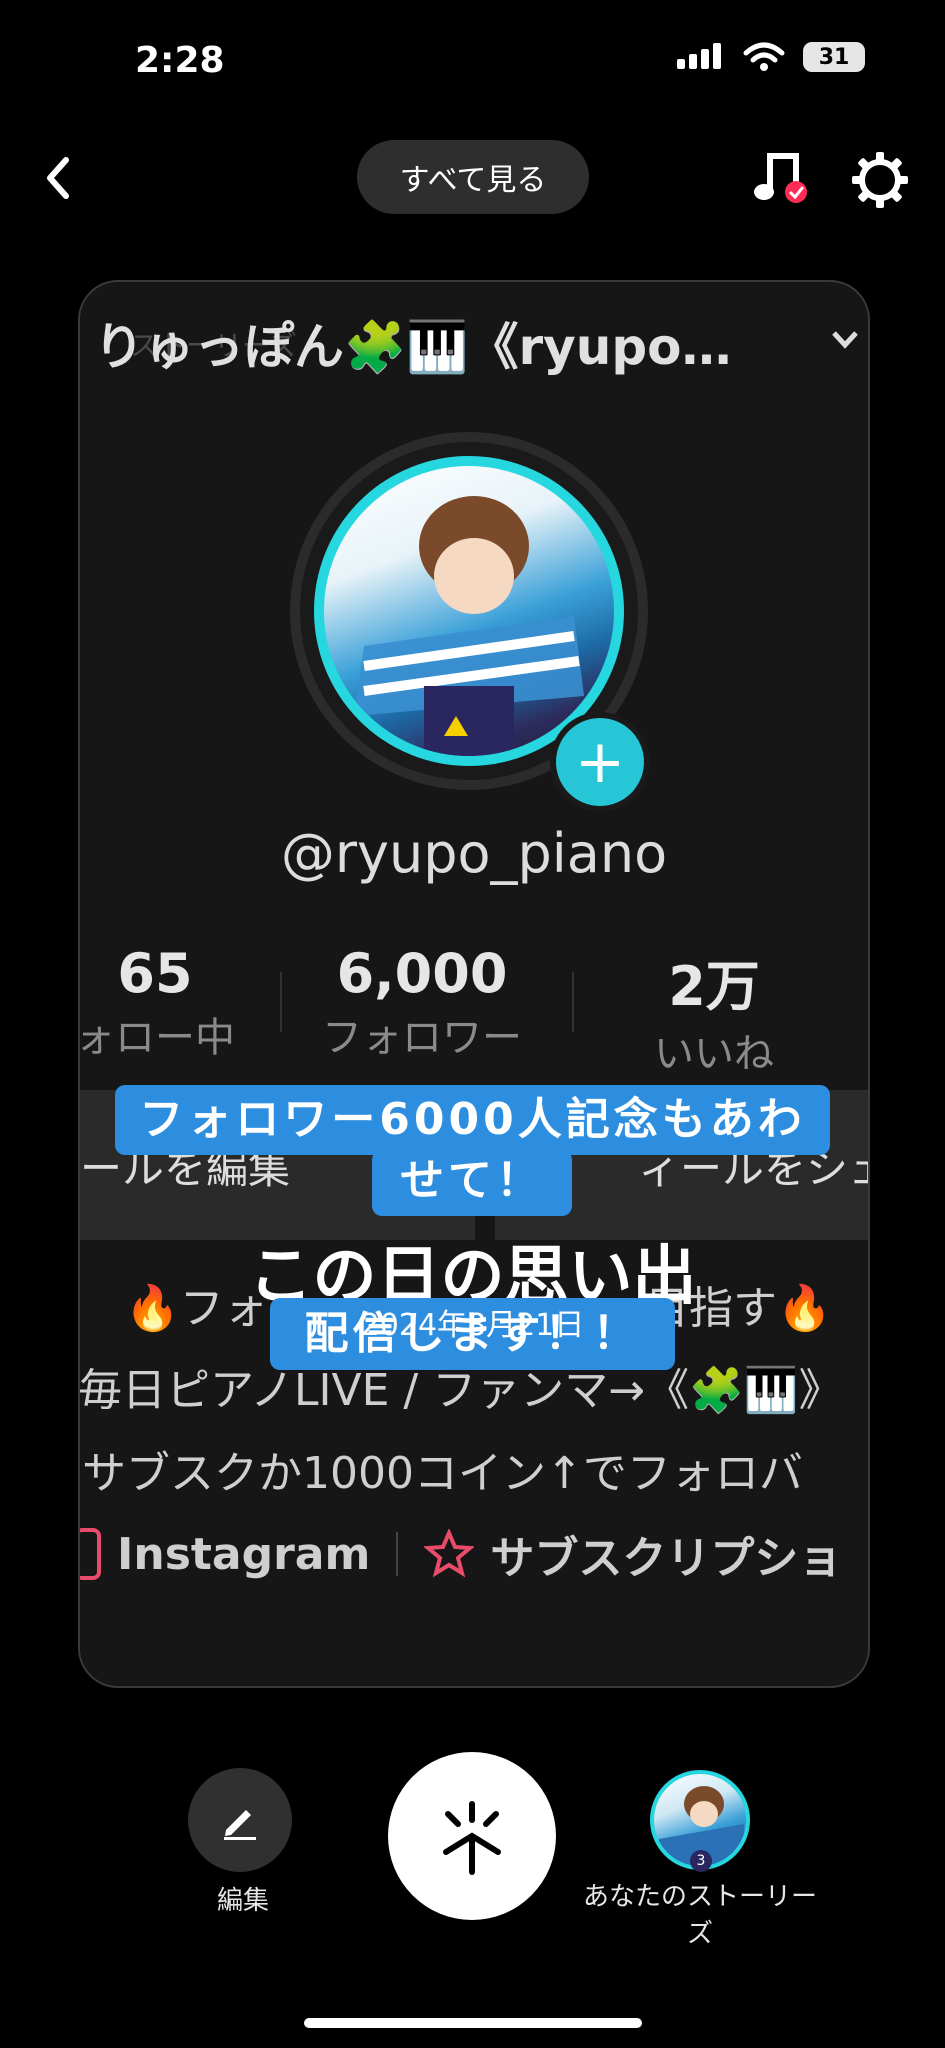 The width and height of the screenshot is (945, 2048). I want to click on chevron-down-icon, so click(845, 340).